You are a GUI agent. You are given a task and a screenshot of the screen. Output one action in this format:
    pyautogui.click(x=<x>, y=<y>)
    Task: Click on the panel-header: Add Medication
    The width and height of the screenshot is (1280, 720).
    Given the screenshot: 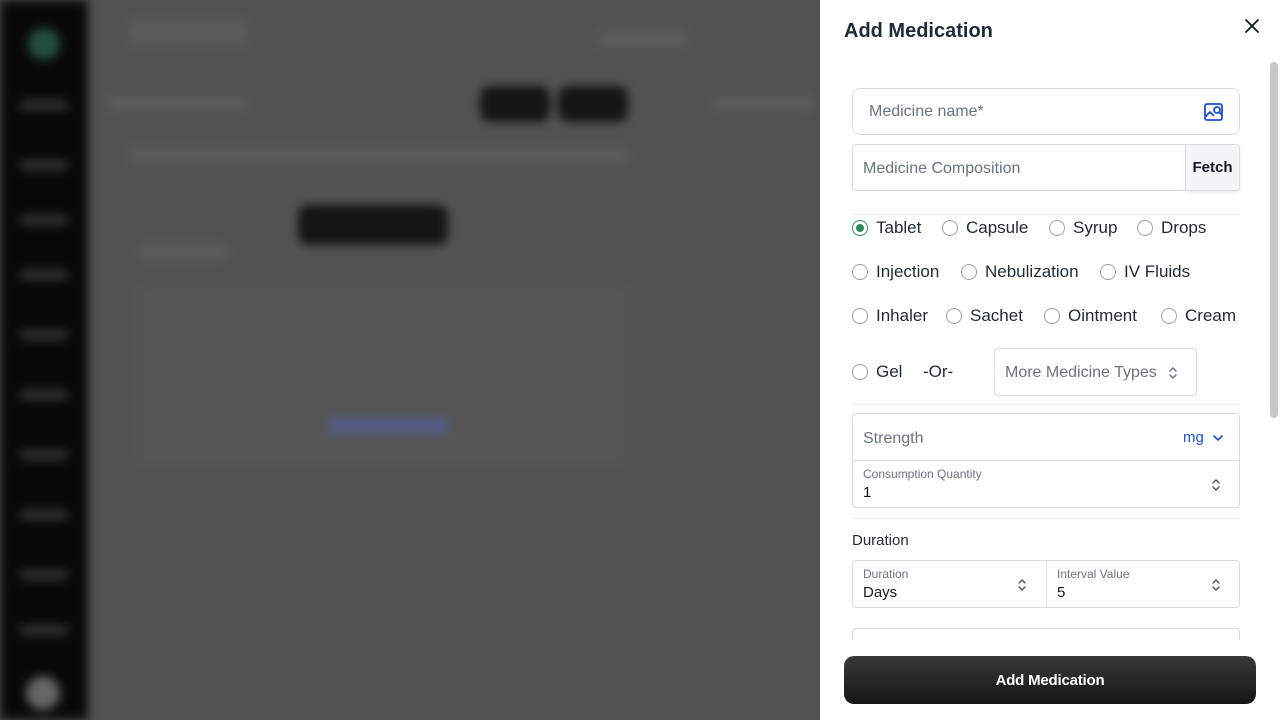 What is the action you would take?
    pyautogui.click(x=1050, y=31)
    